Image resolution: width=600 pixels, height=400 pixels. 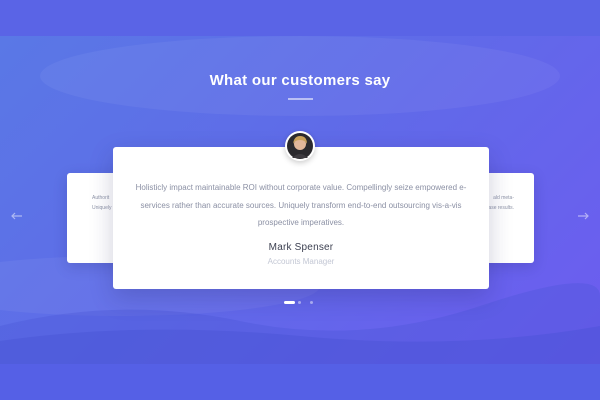 I want to click on arrow-left-icon, so click(x=16, y=216).